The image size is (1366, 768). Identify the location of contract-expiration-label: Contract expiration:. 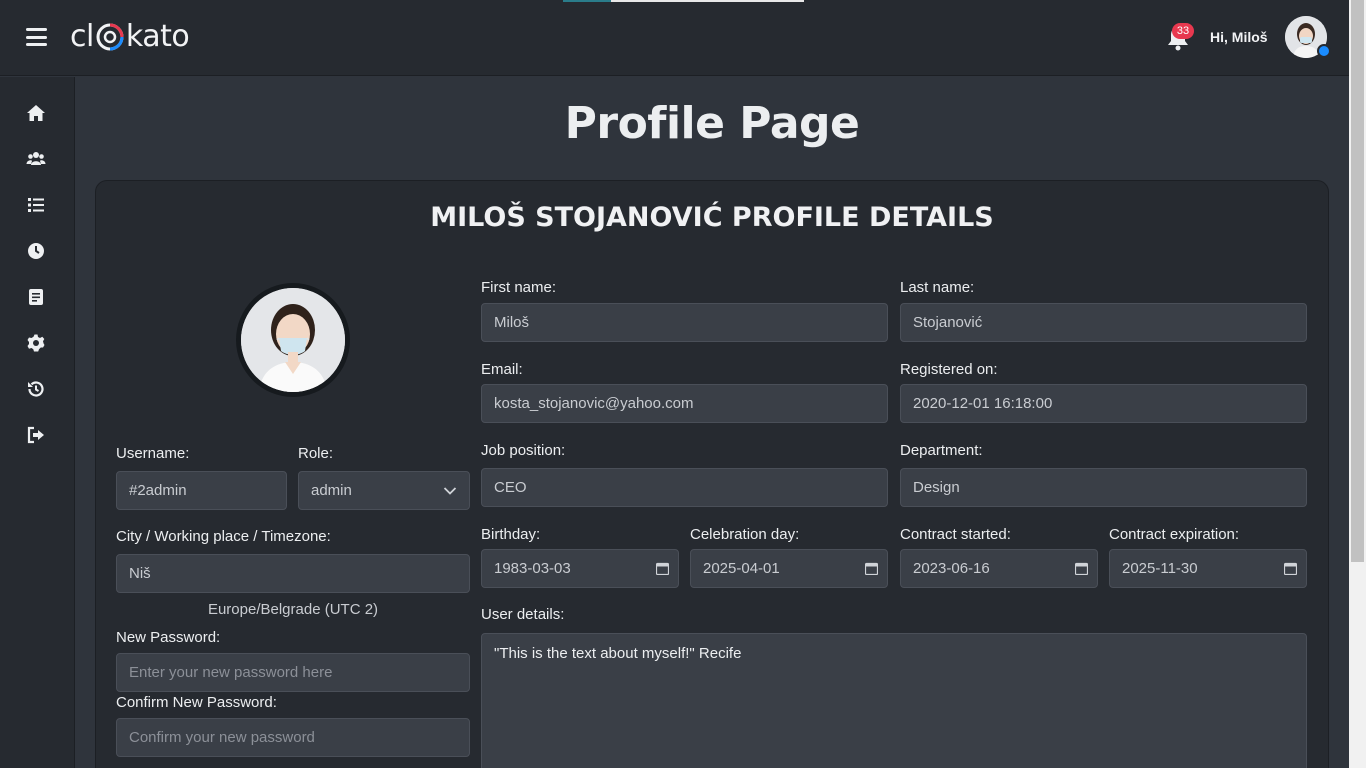
(1174, 534).